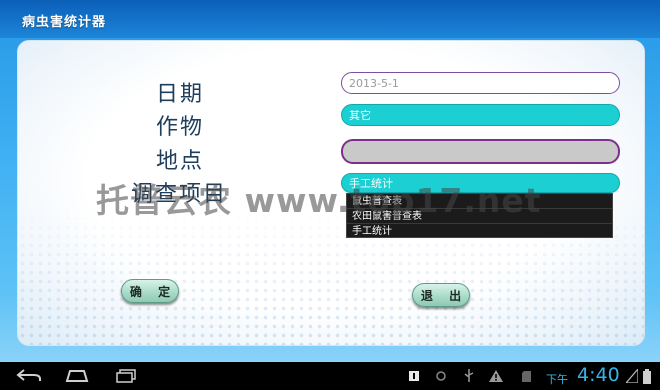 The height and width of the screenshot is (390, 660). Describe the element at coordinates (480, 151) in the screenshot. I see `place-input` at that location.